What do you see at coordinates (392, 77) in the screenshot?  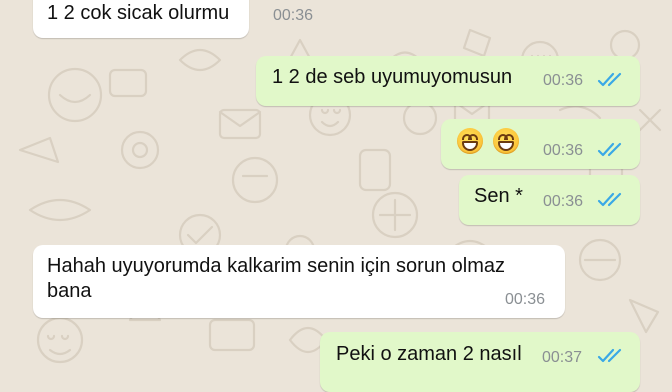 I see `message-text: 1 2 de seb uyumuyomusun` at bounding box center [392, 77].